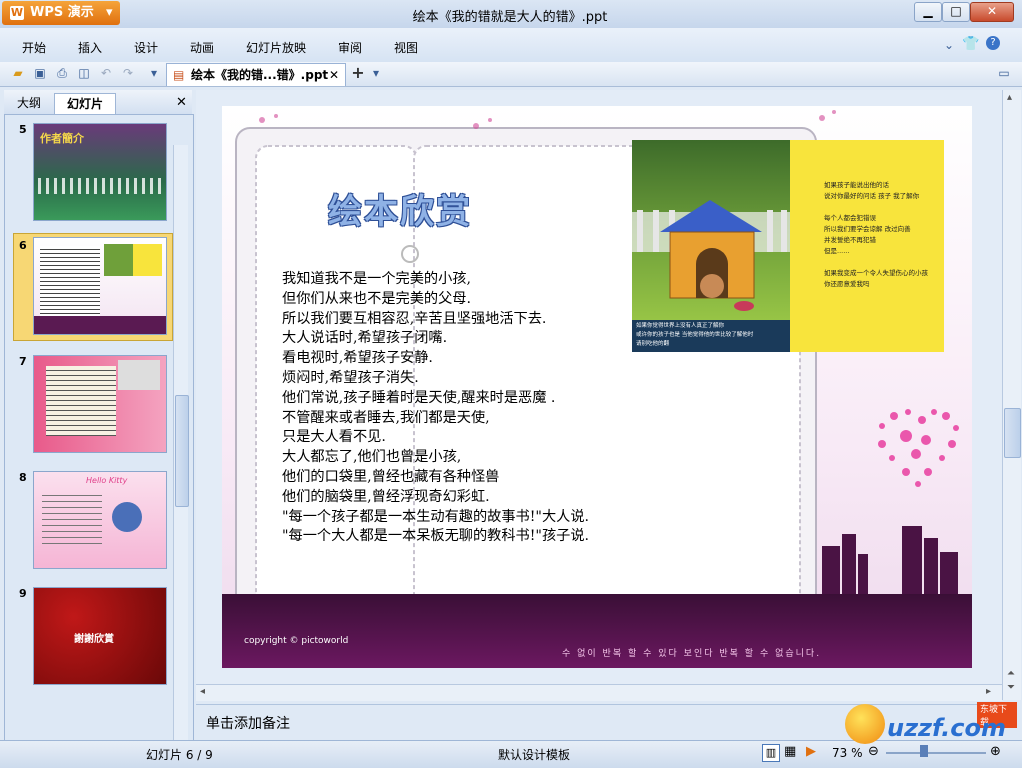 This screenshot has width=1022, height=768. I want to click on scroll-up-icon: ▴, so click(1009, 97).